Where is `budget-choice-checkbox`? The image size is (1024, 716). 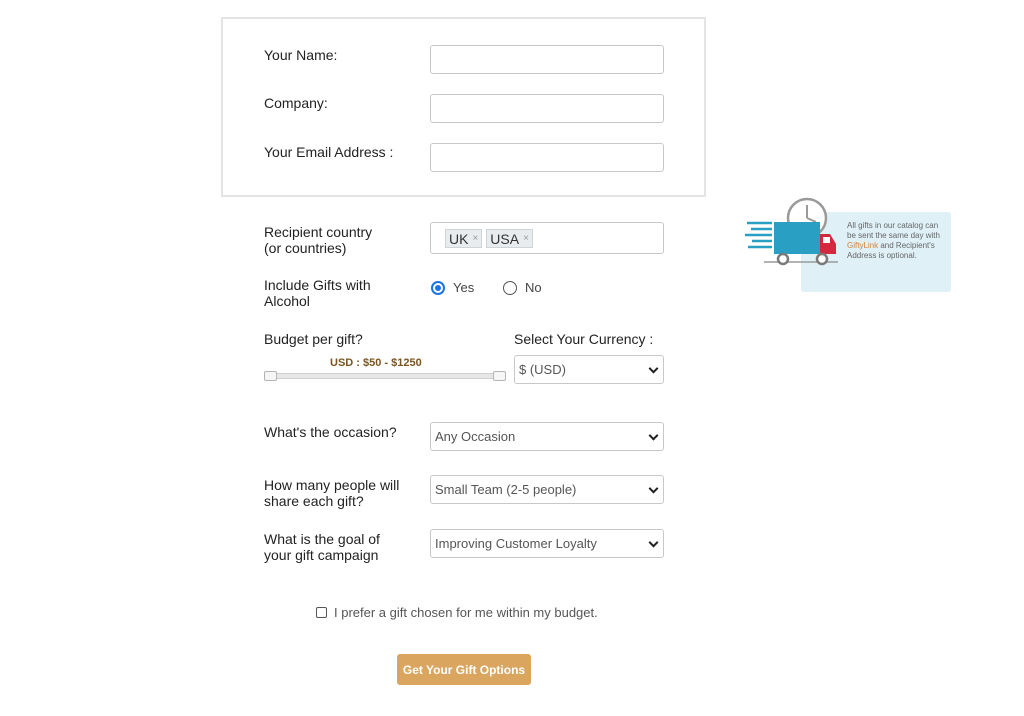 budget-choice-checkbox is located at coordinates (321, 612).